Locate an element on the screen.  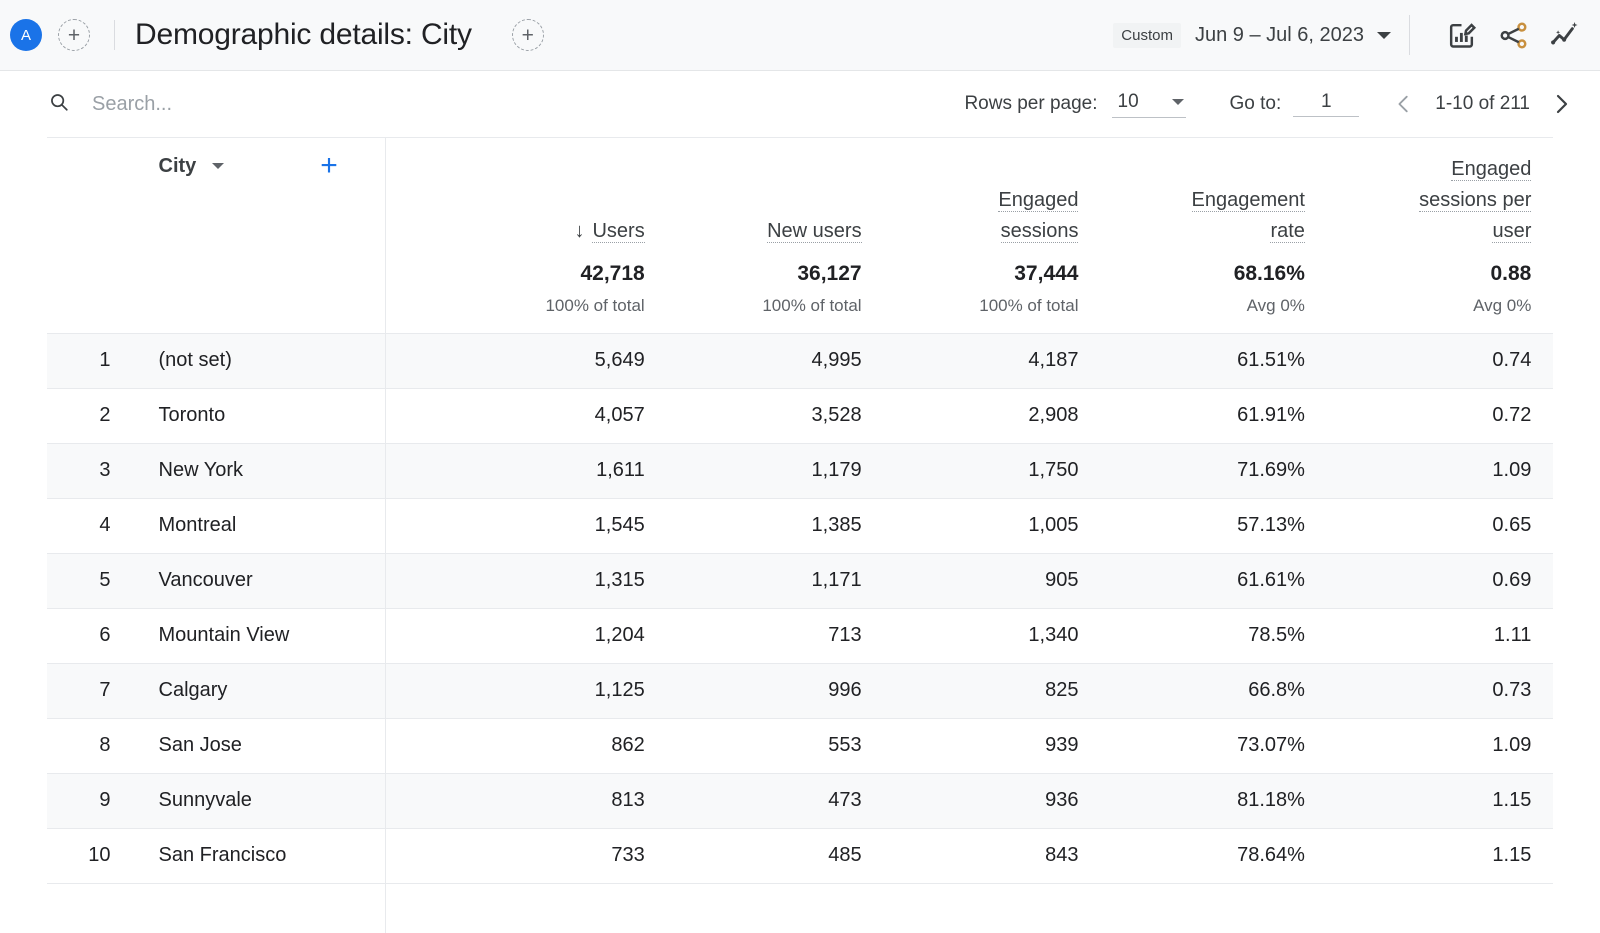
row-engaged-sessions-per-user: 0.69 is located at coordinates (1439, 580).